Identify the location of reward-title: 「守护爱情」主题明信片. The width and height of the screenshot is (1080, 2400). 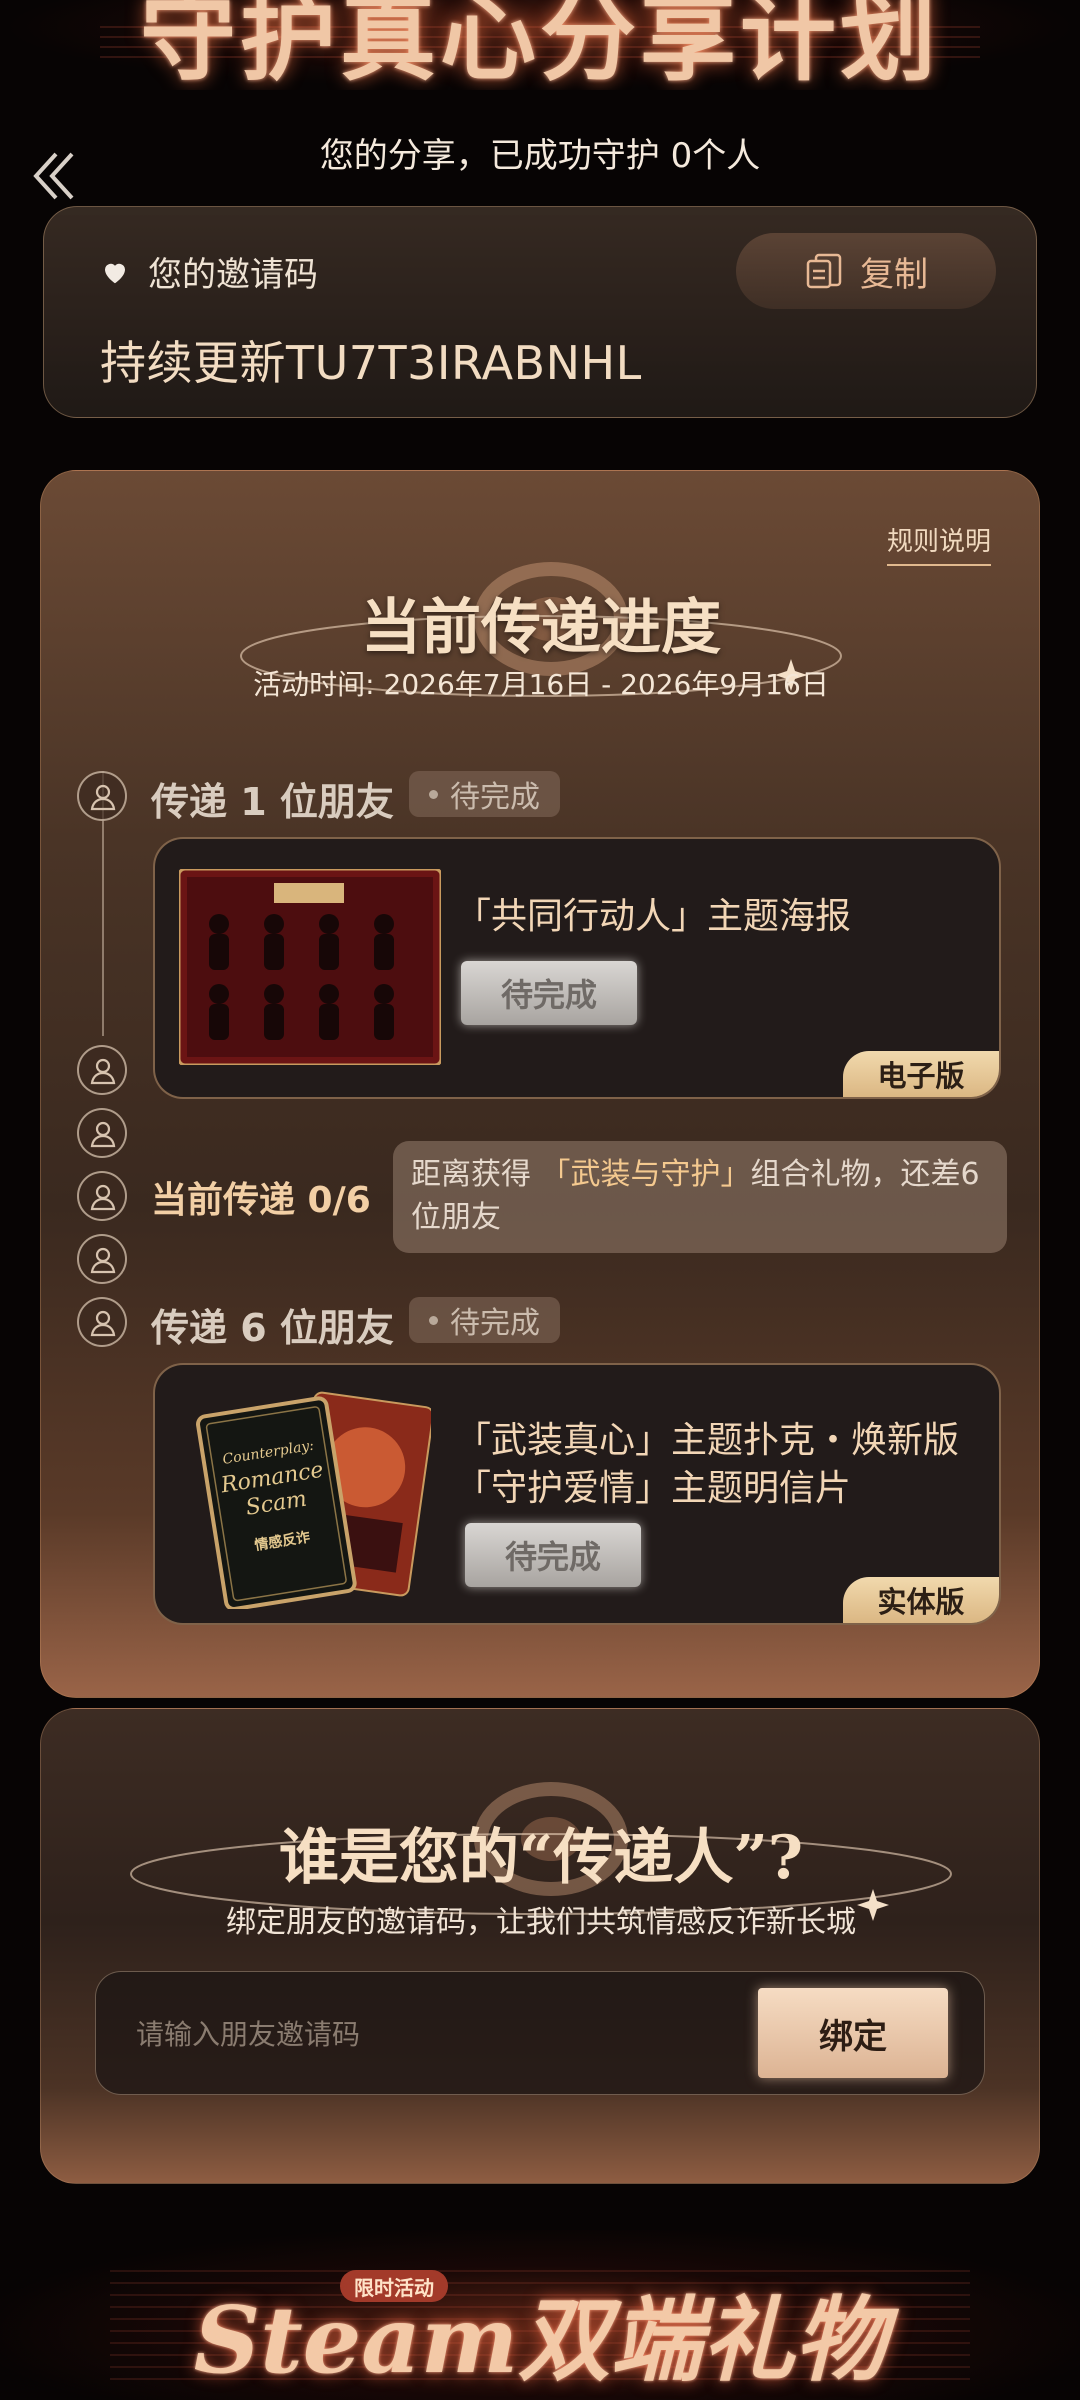
(653, 1488).